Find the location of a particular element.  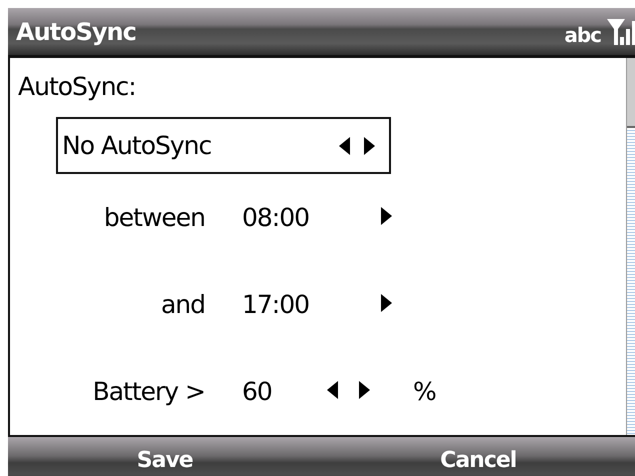

signal-icon is located at coordinates (620, 31).